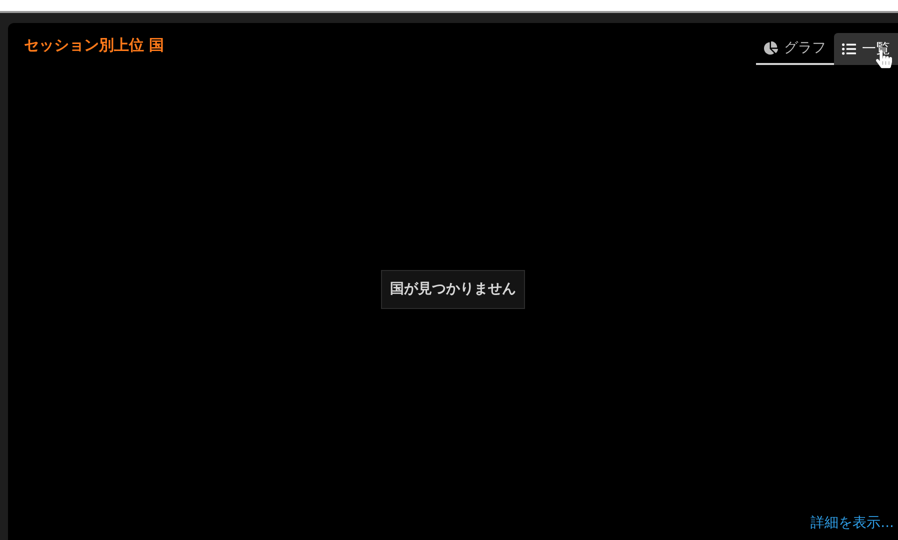 The width and height of the screenshot is (898, 540). What do you see at coordinates (849, 49) in the screenshot?
I see `list-icon` at bounding box center [849, 49].